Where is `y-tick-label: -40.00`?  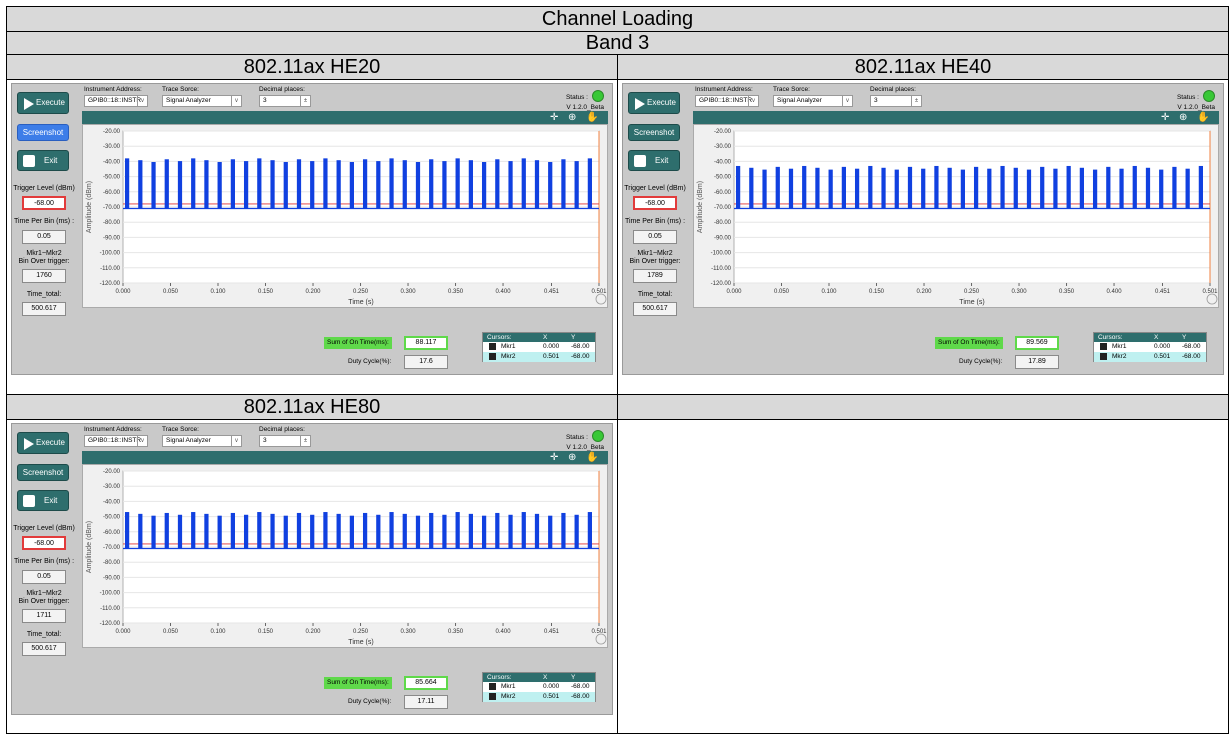 y-tick-label: -40.00 is located at coordinates (112, 502).